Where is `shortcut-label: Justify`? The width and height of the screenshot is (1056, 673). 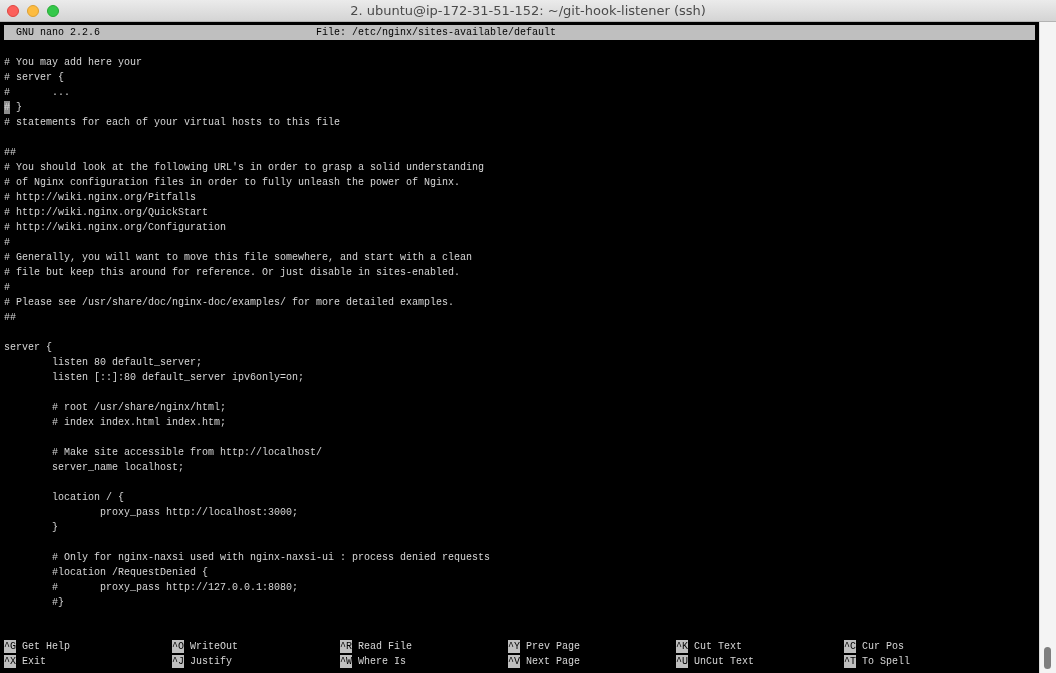
shortcut-label: Justify is located at coordinates (211, 662).